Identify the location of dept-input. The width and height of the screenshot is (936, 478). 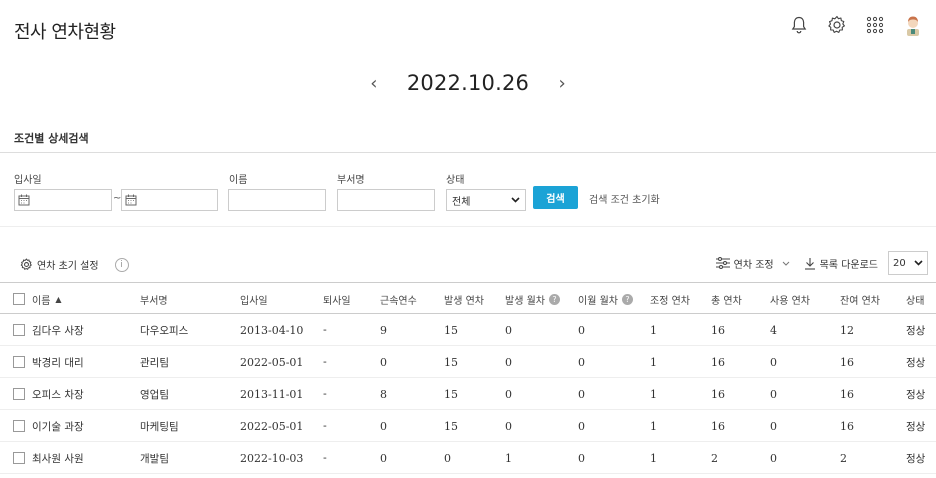
(386, 200).